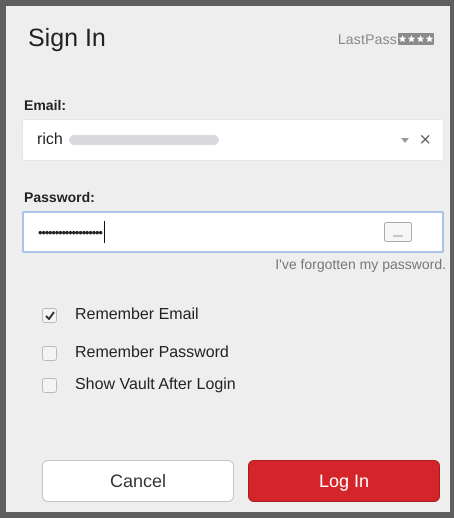 Image resolution: width=454 pixels, height=525 pixels. Describe the element at coordinates (67, 38) in the screenshot. I see `dialog-title: Sign In` at that location.